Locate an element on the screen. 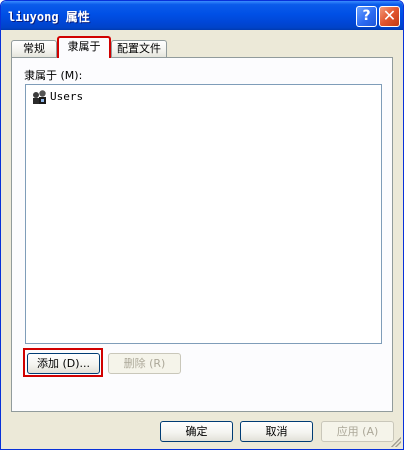  remove-button: 删除 (R) is located at coordinates (144, 363).